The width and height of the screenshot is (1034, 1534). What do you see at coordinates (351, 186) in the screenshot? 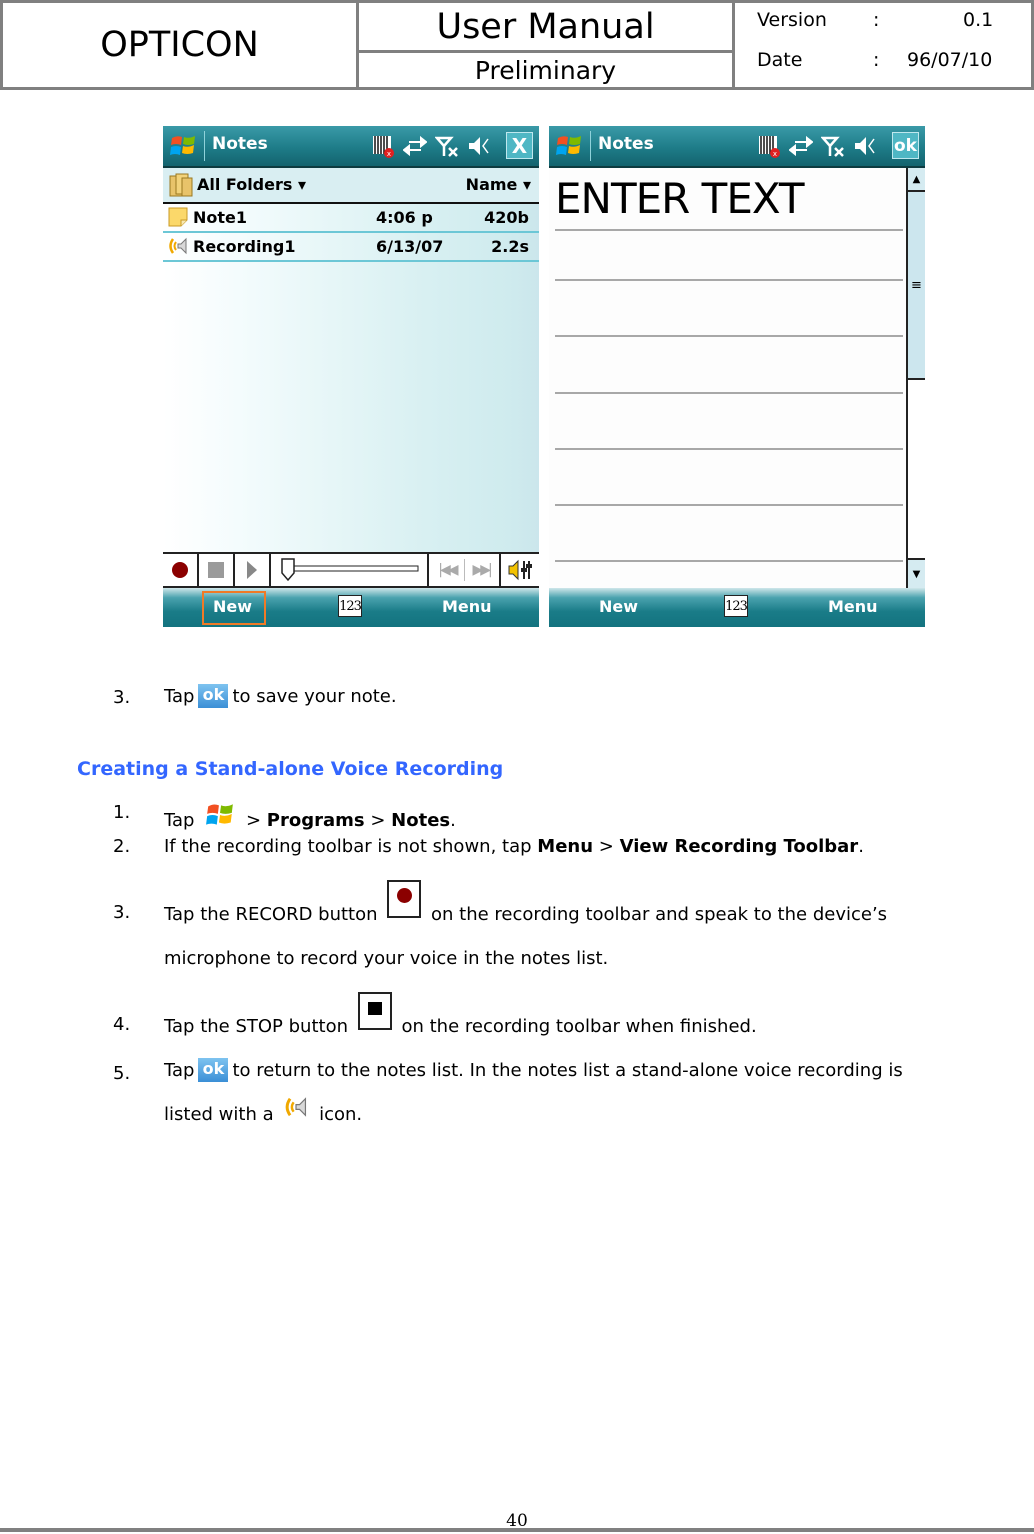
I see `folder-bar: All Folders ▾ Name ▾` at bounding box center [351, 186].